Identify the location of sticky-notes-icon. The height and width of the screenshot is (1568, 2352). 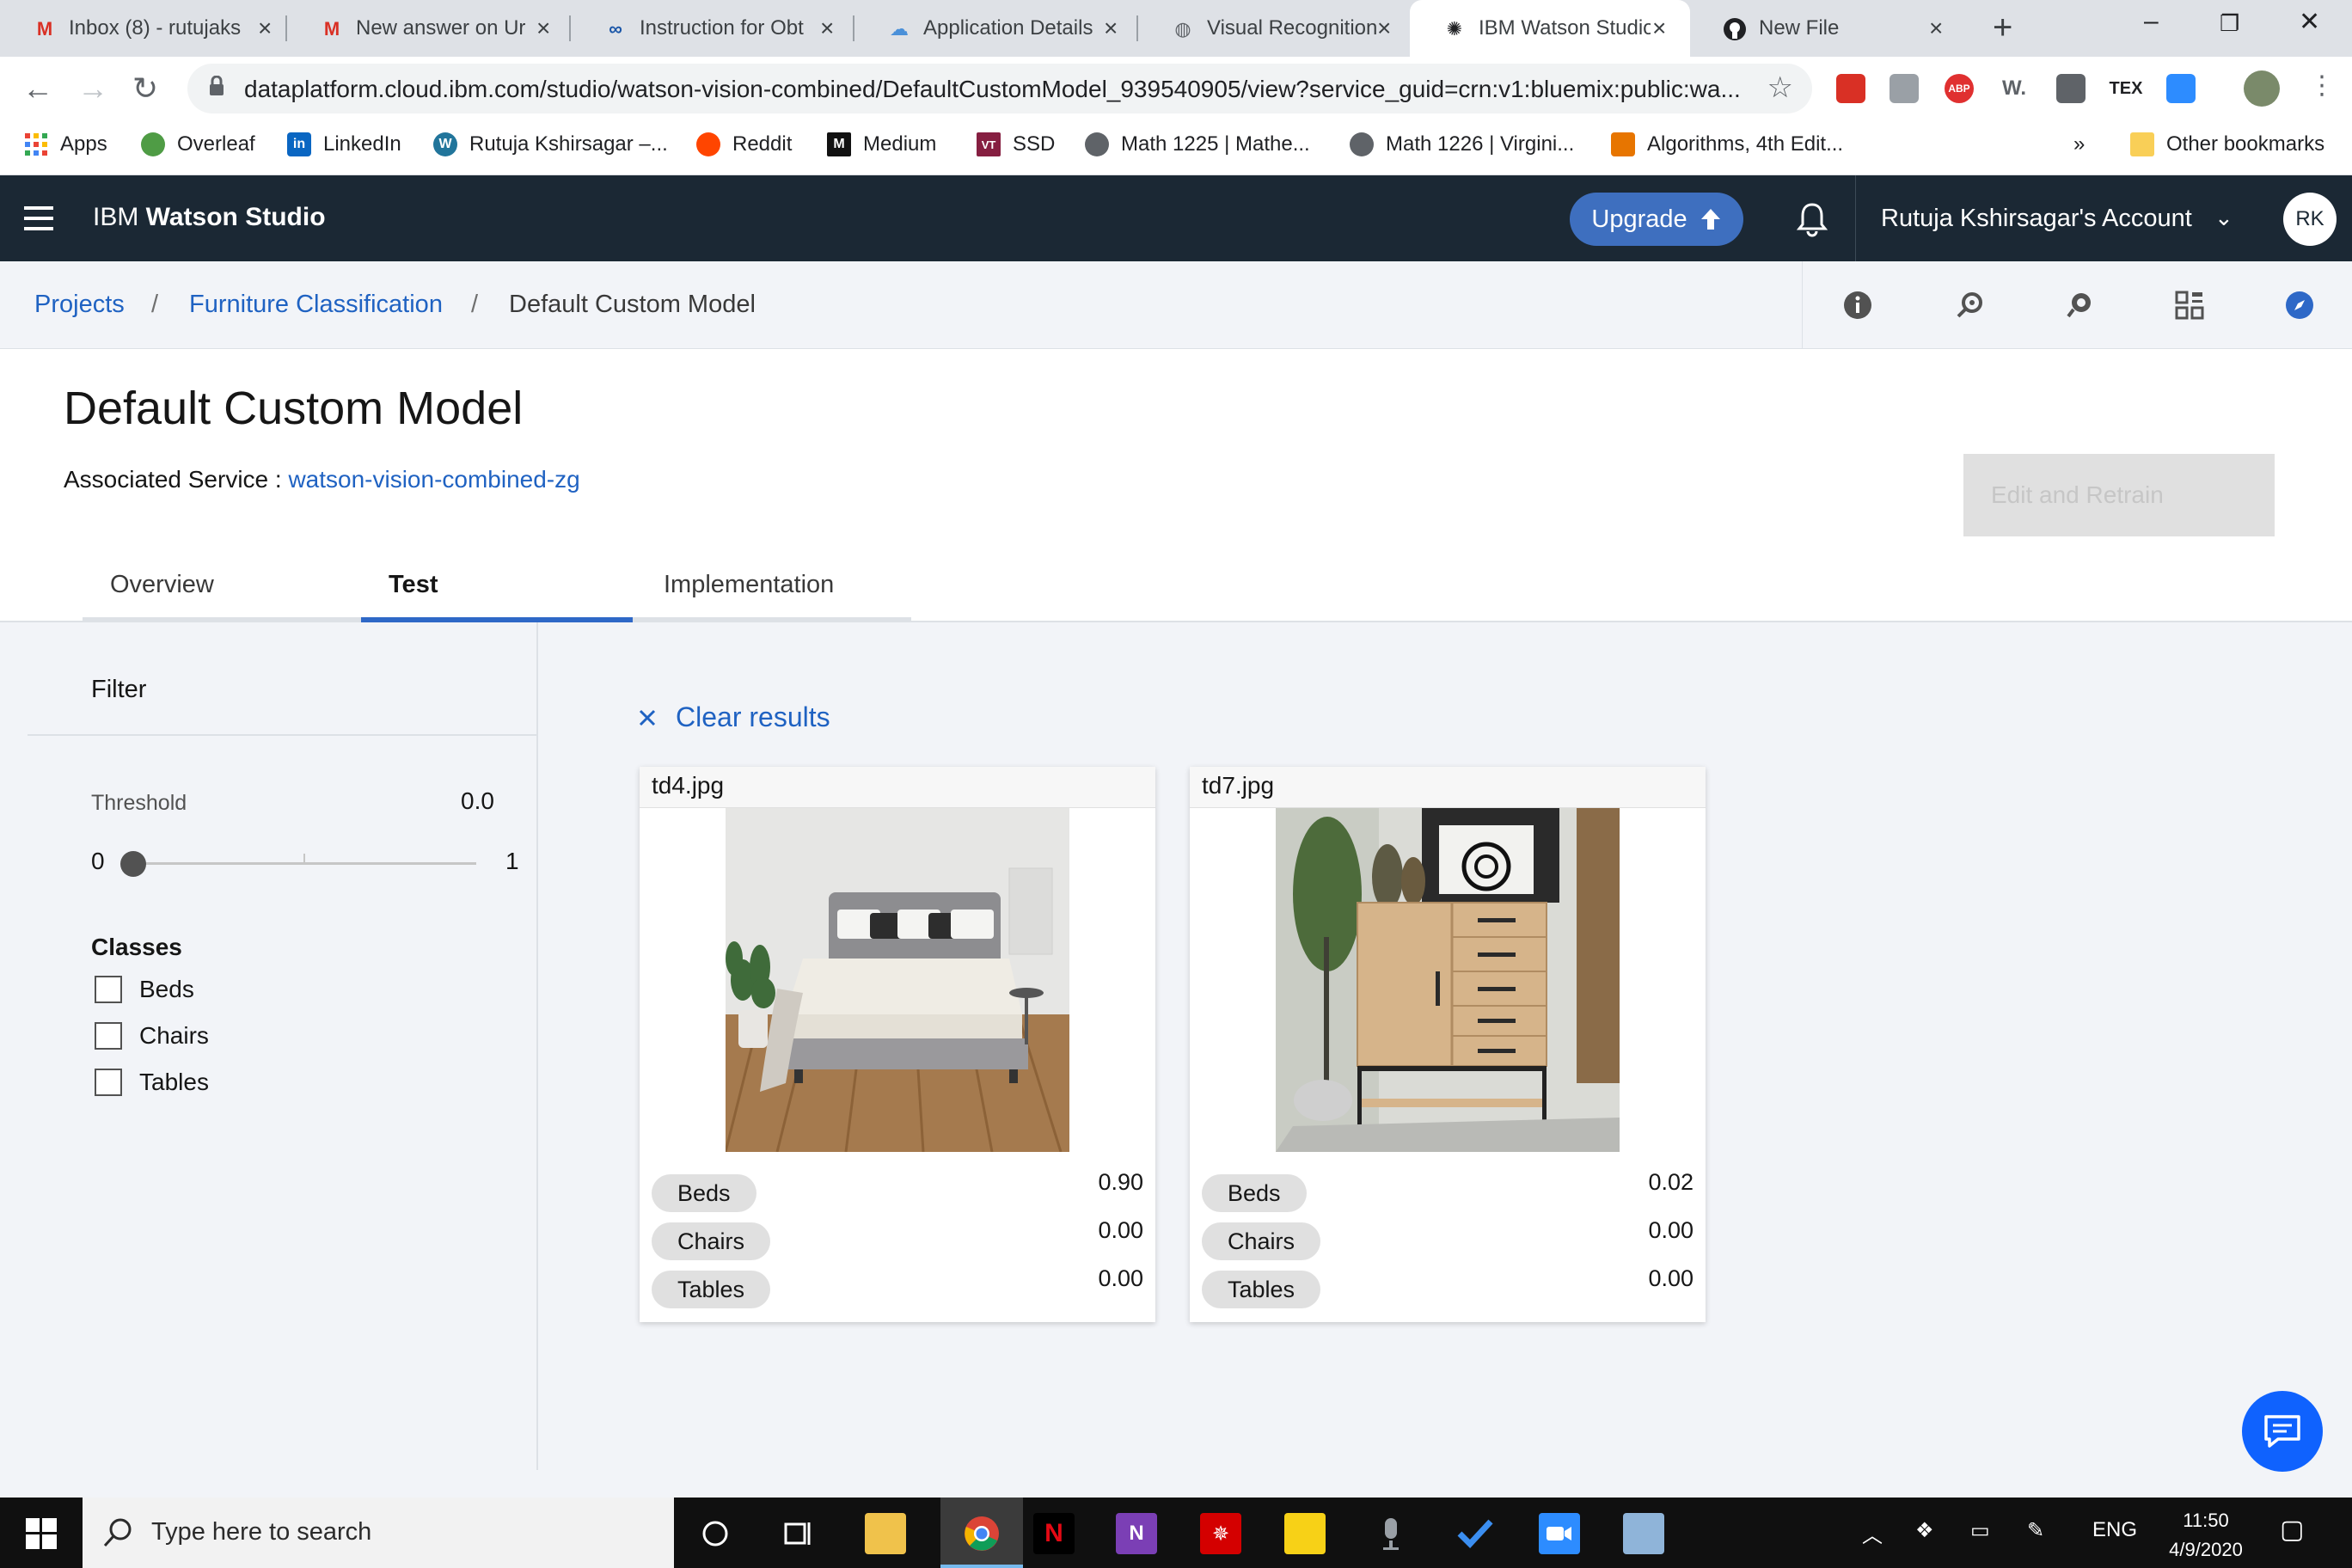
(1305, 1533).